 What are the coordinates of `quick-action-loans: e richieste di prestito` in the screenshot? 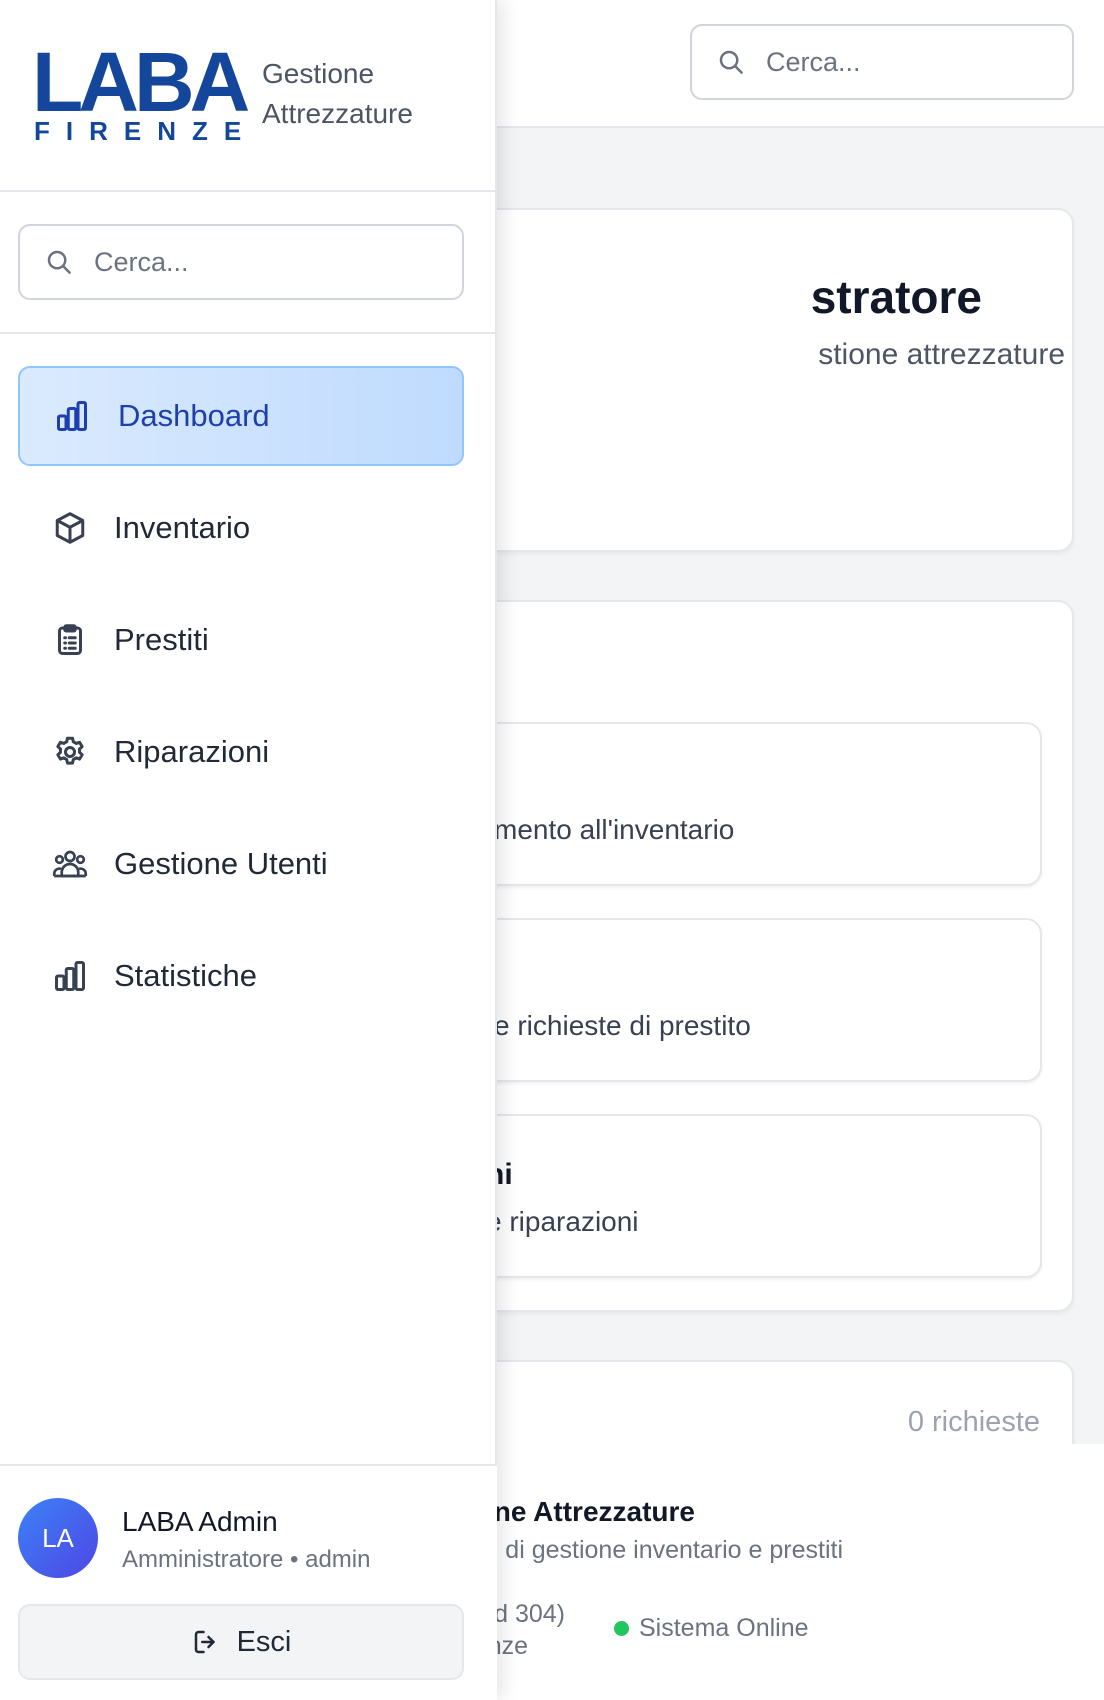 It's located at (732, 1000).